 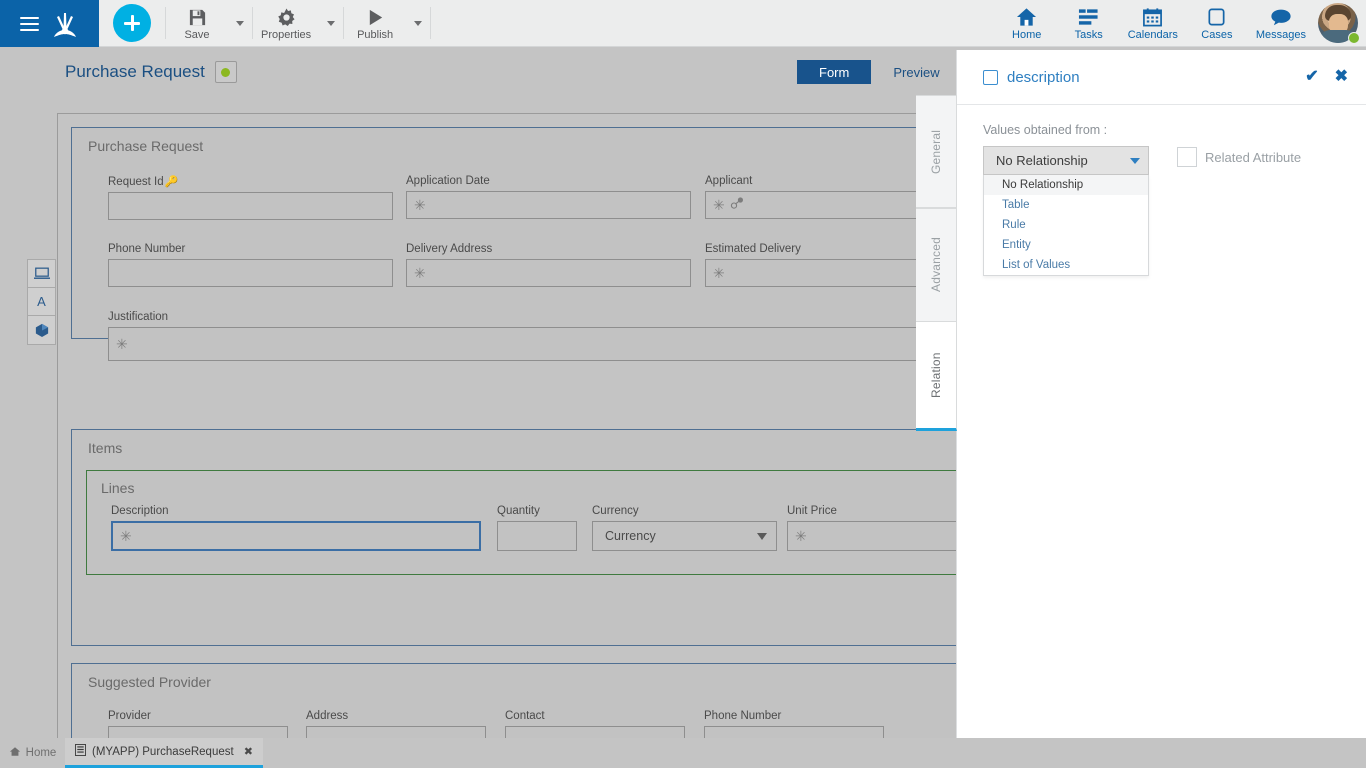 I want to click on cases-icon, so click(x=1216, y=17).